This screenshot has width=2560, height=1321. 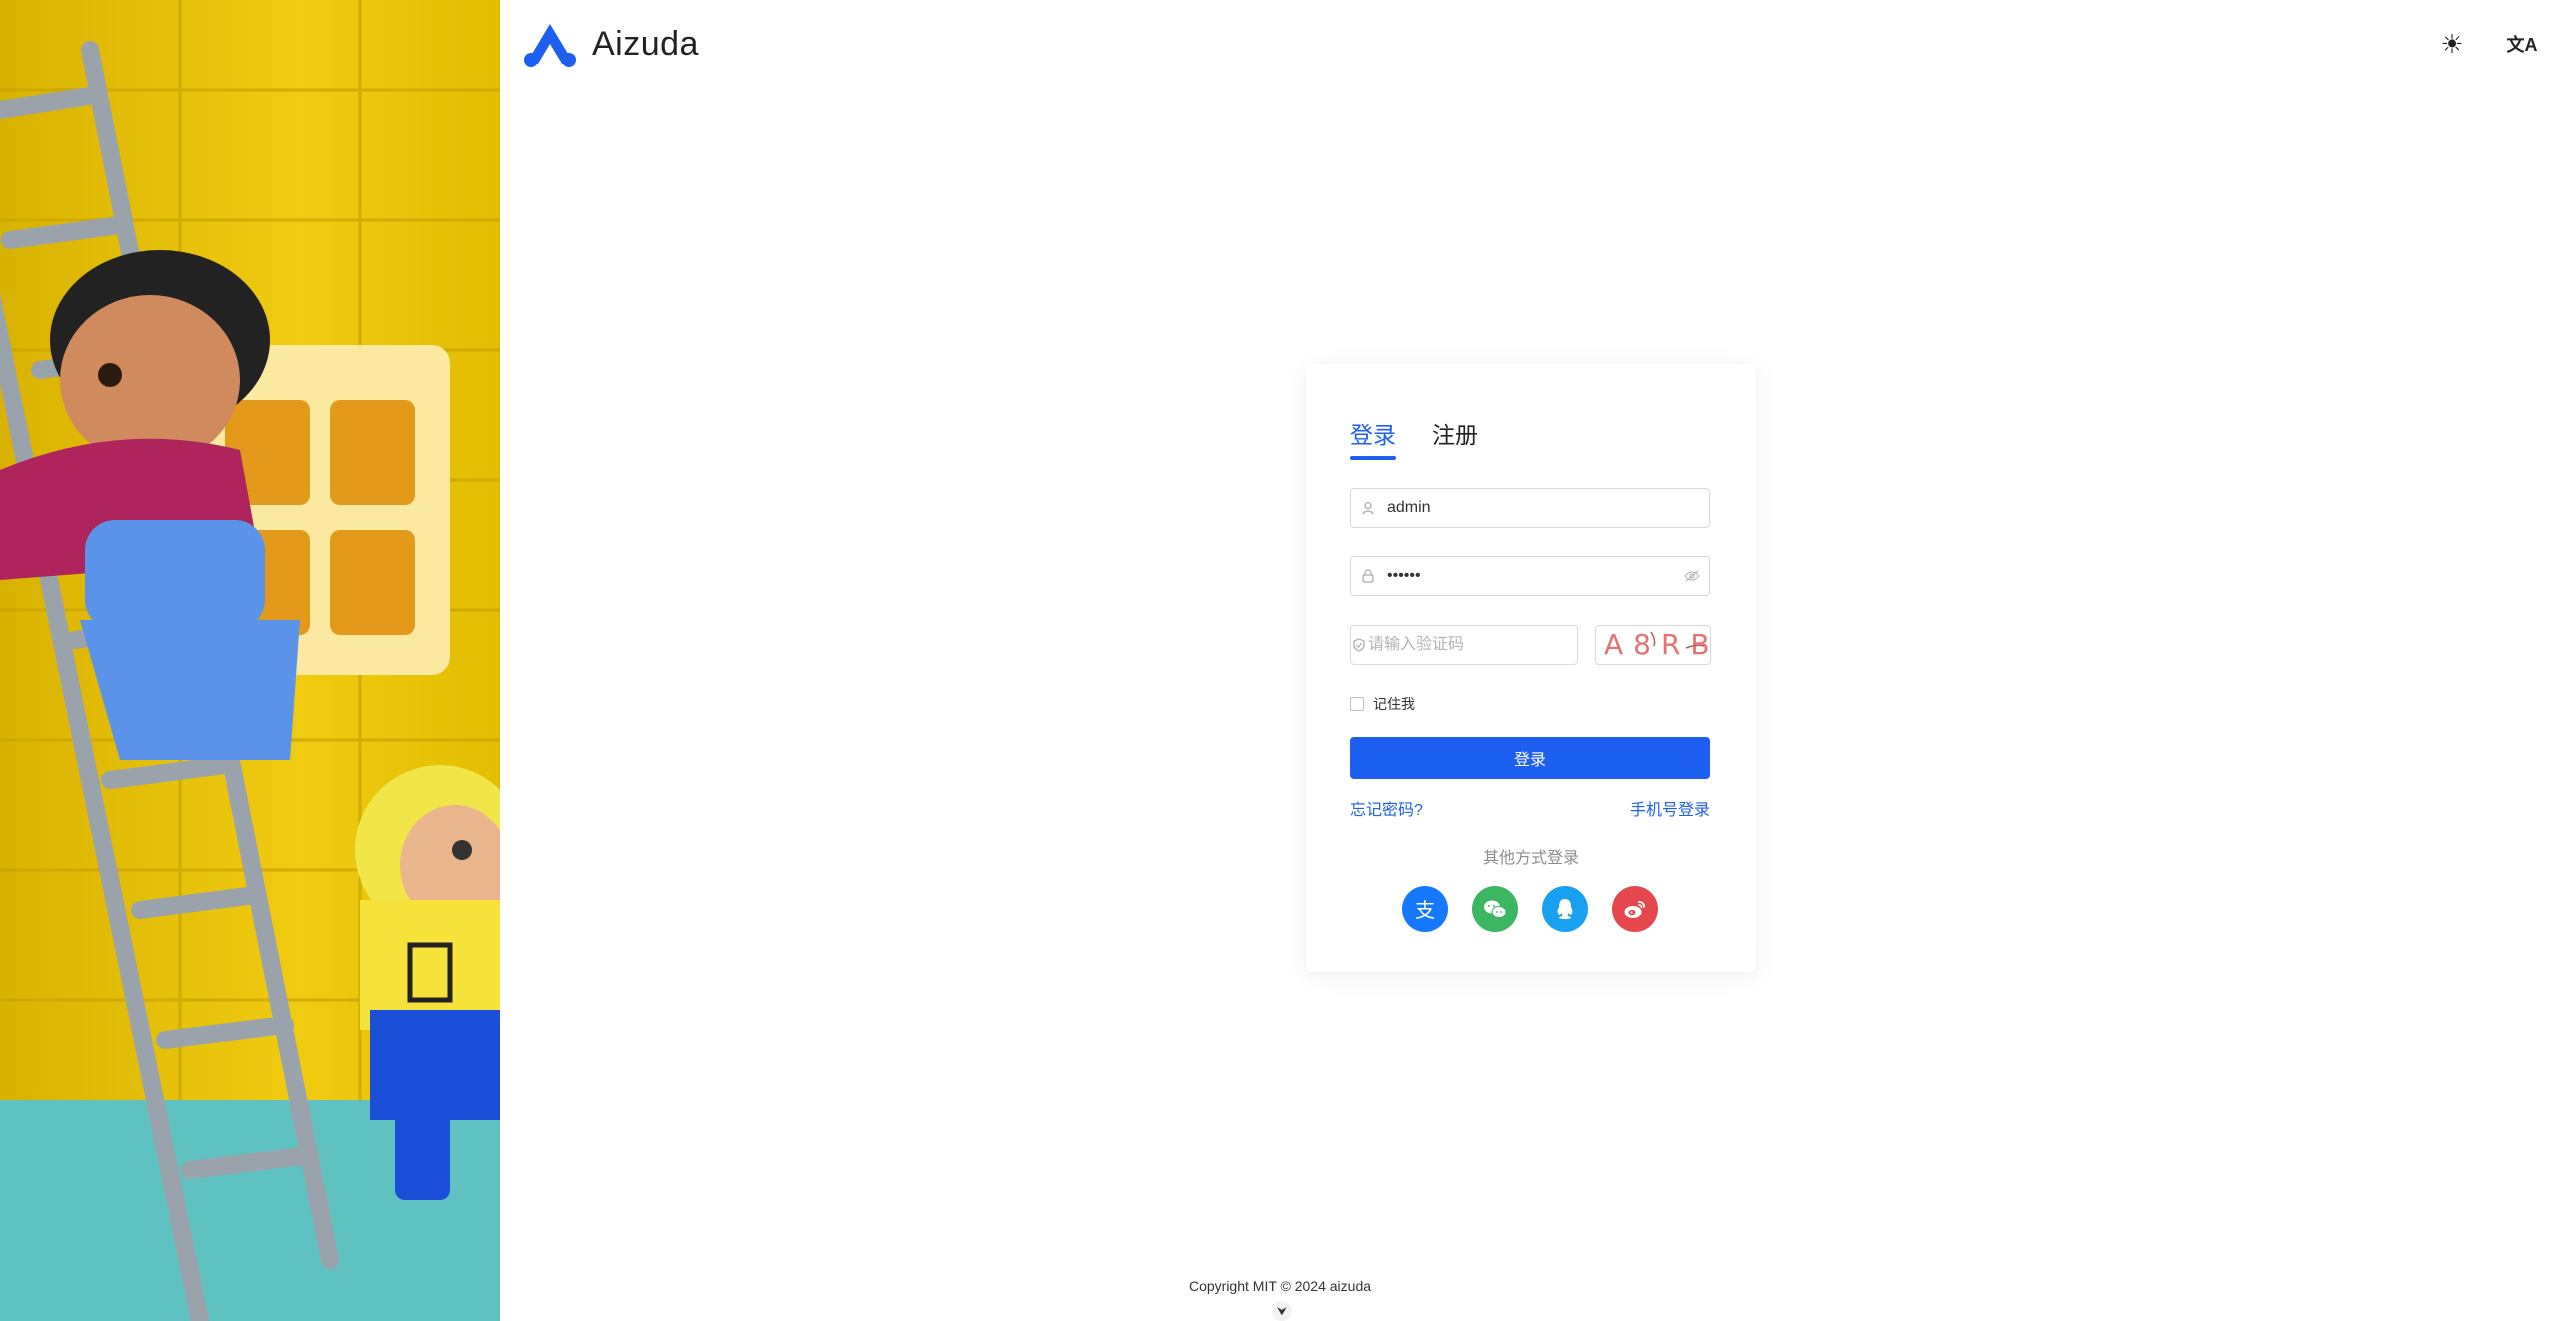 I want to click on forgot-password-link: 忘记密码?, so click(x=1386, y=808).